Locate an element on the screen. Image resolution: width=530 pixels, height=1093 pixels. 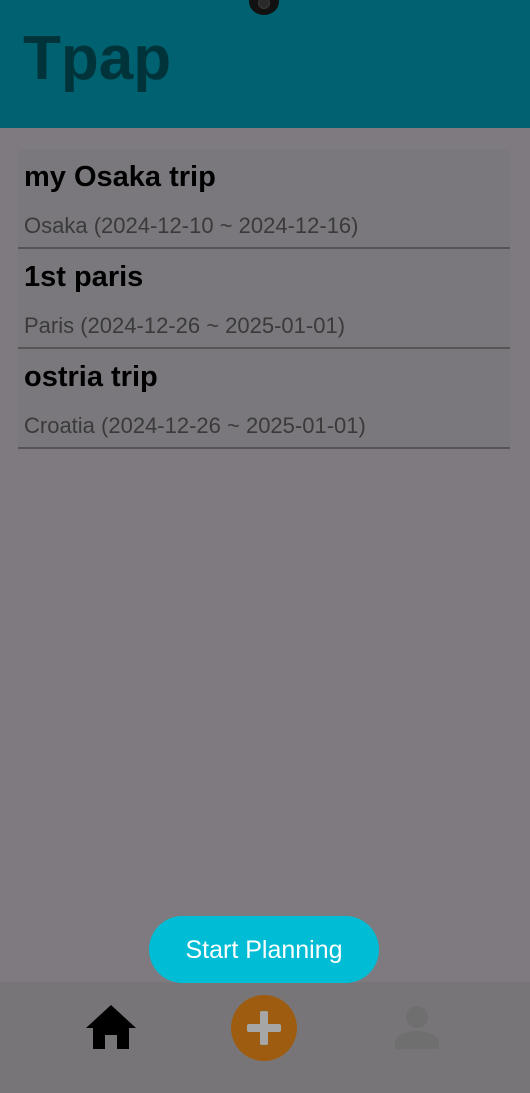
trip-detail: Osaka (2024-12-10 ~ 2024-12-16) is located at coordinates (191, 225).